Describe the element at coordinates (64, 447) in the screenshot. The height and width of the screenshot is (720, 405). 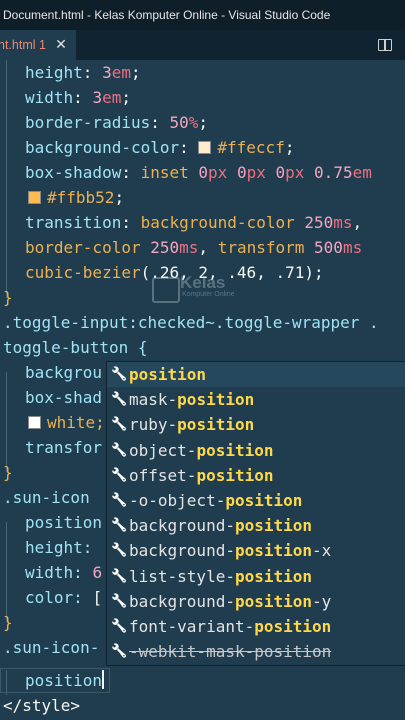
I see `code-line: transfor` at that location.